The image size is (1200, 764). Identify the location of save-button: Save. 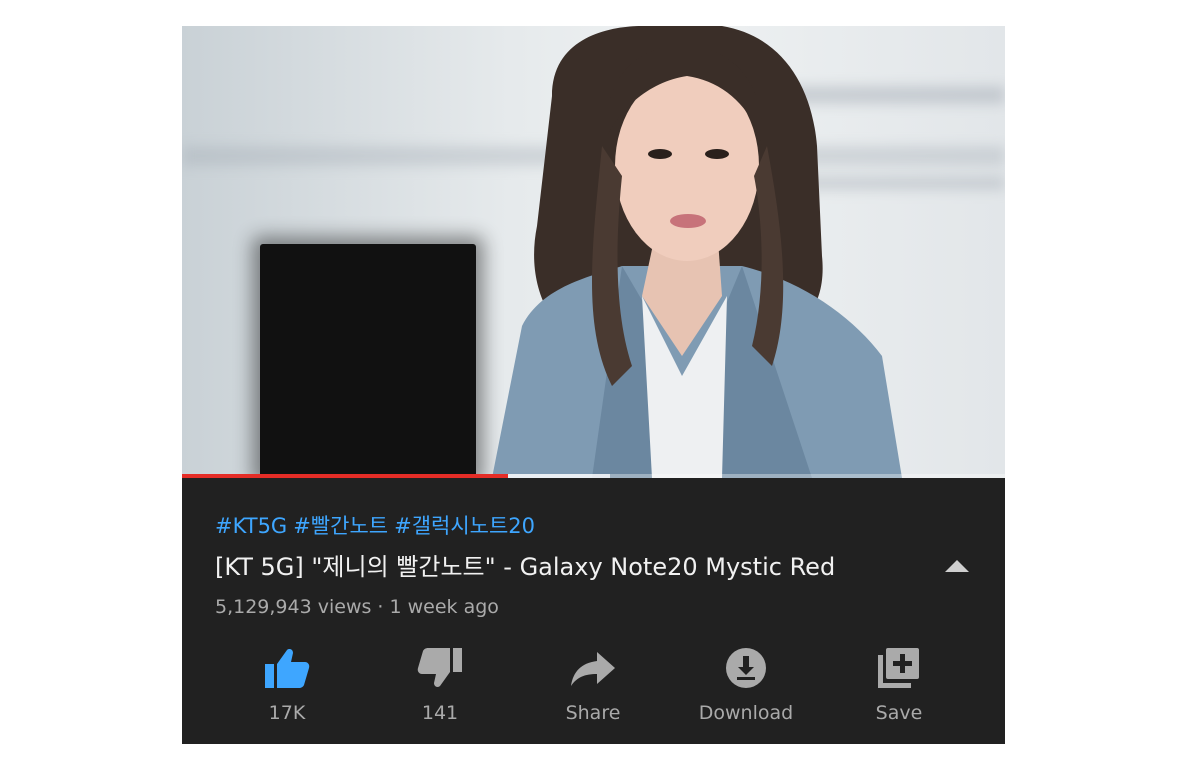
(899, 691).